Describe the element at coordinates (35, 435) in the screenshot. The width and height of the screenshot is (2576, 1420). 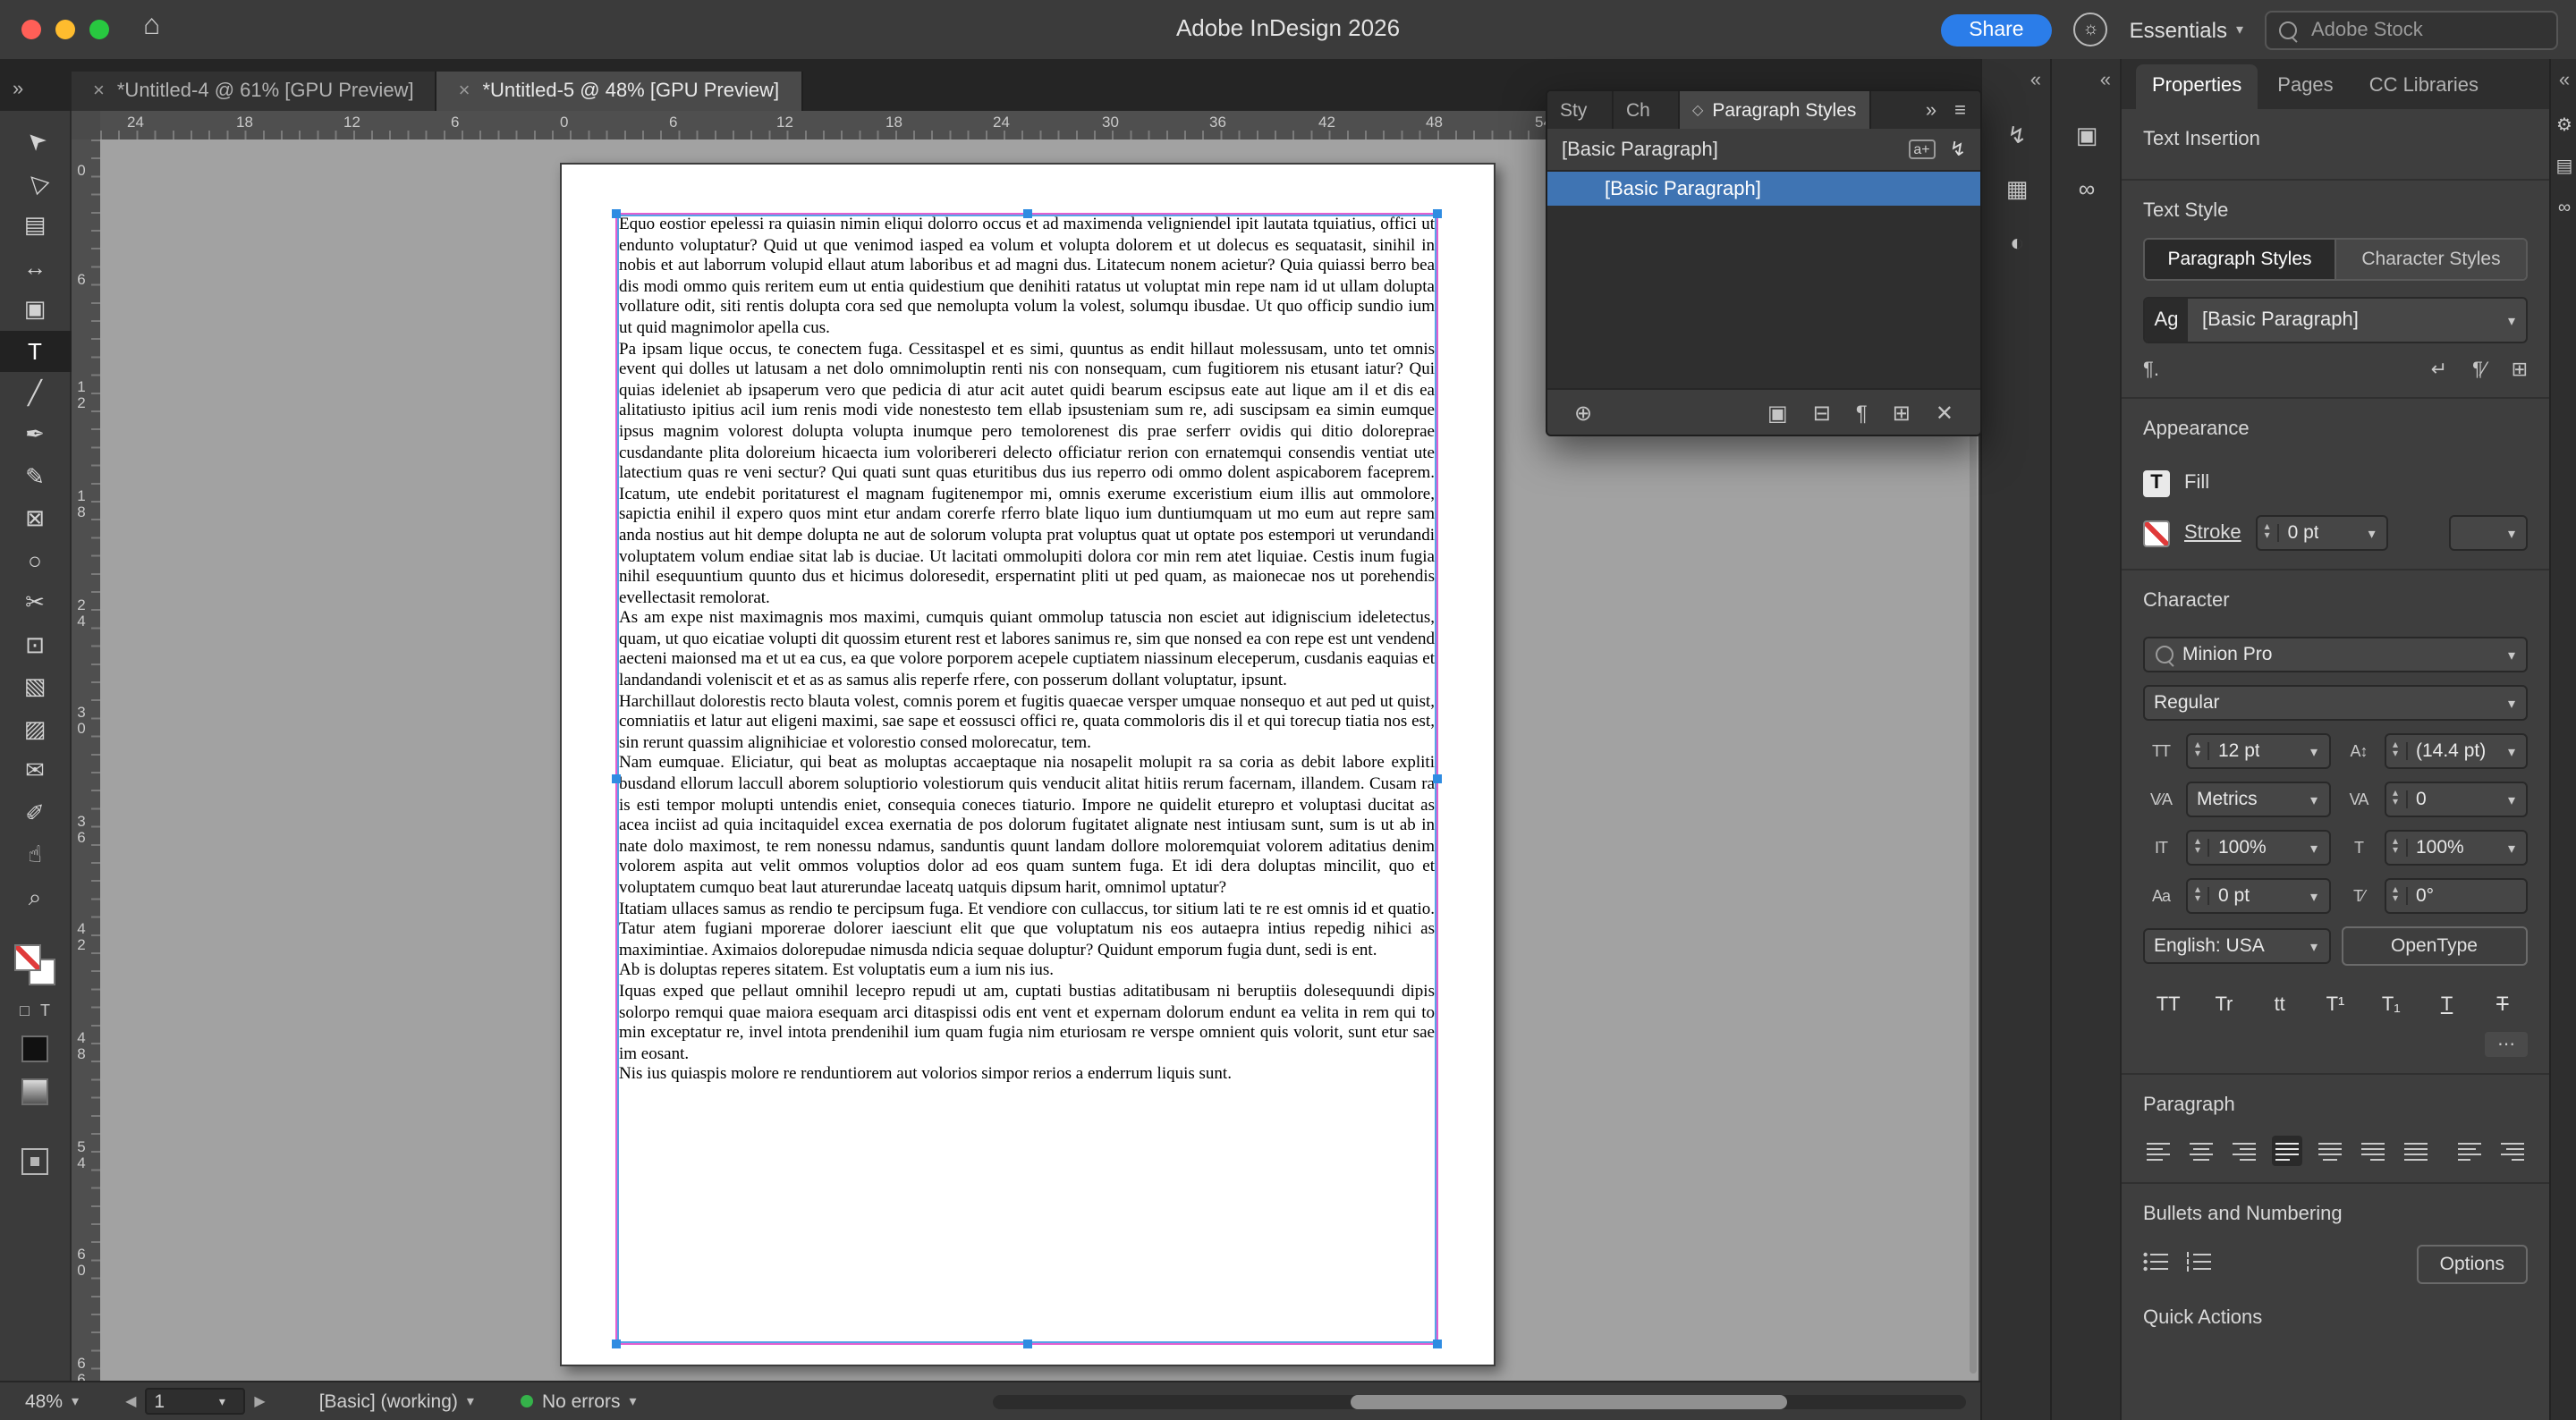
I see `pen-tool: ✒` at that location.